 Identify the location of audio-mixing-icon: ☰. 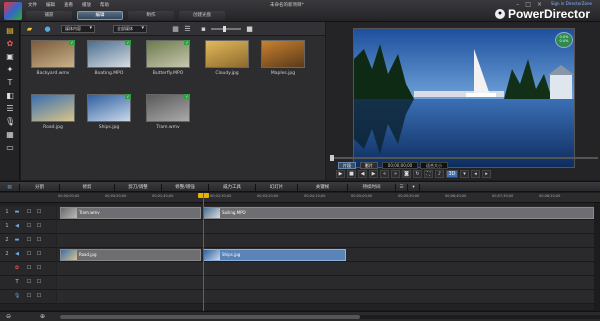
(10, 108).